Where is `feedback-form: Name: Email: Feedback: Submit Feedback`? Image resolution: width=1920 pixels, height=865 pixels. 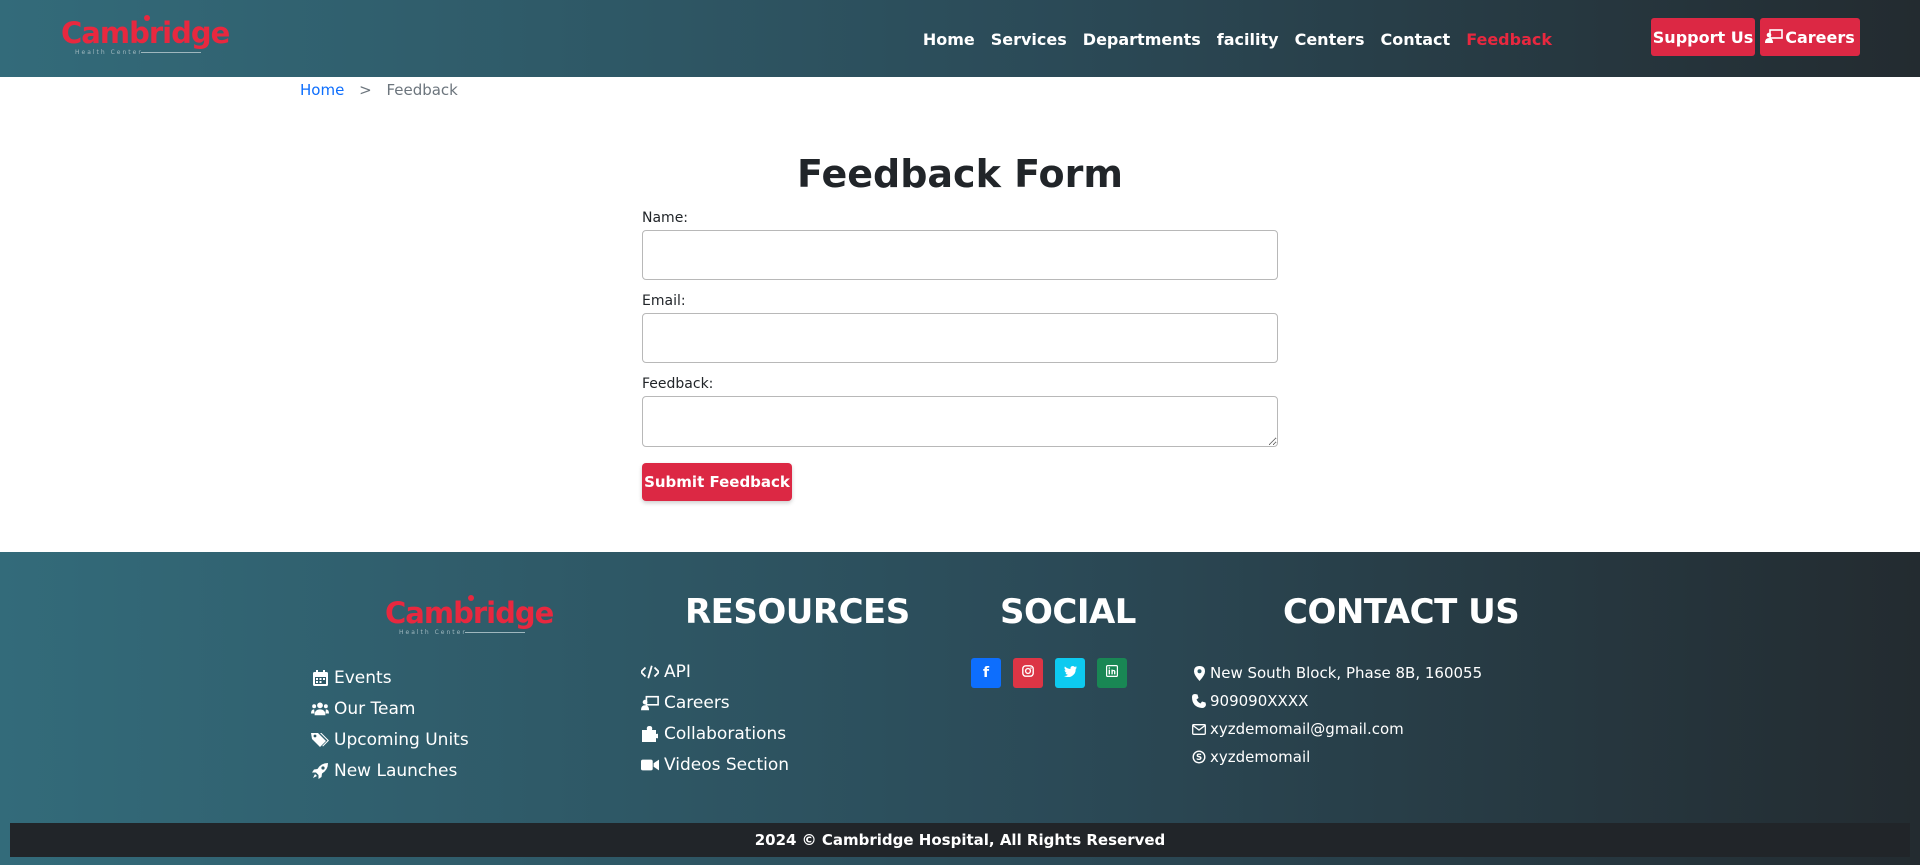 feedback-form: Name: Email: Feedback: Submit Feedback is located at coordinates (960, 355).